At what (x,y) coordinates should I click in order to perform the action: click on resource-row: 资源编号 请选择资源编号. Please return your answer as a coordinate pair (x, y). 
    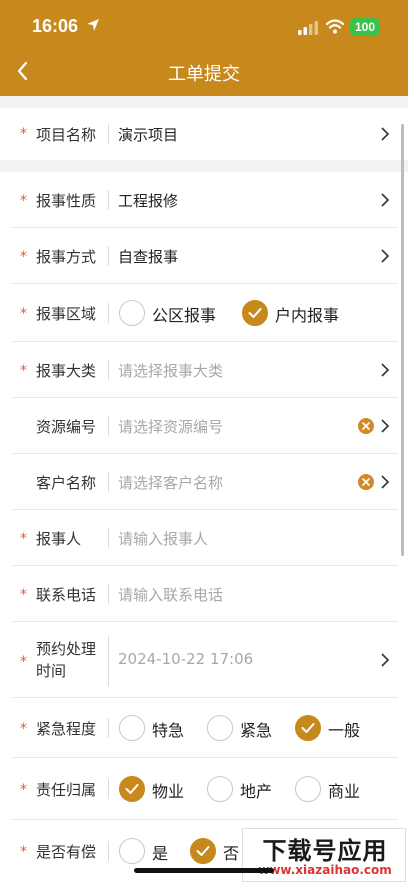
    Looking at the image, I should click on (199, 426).